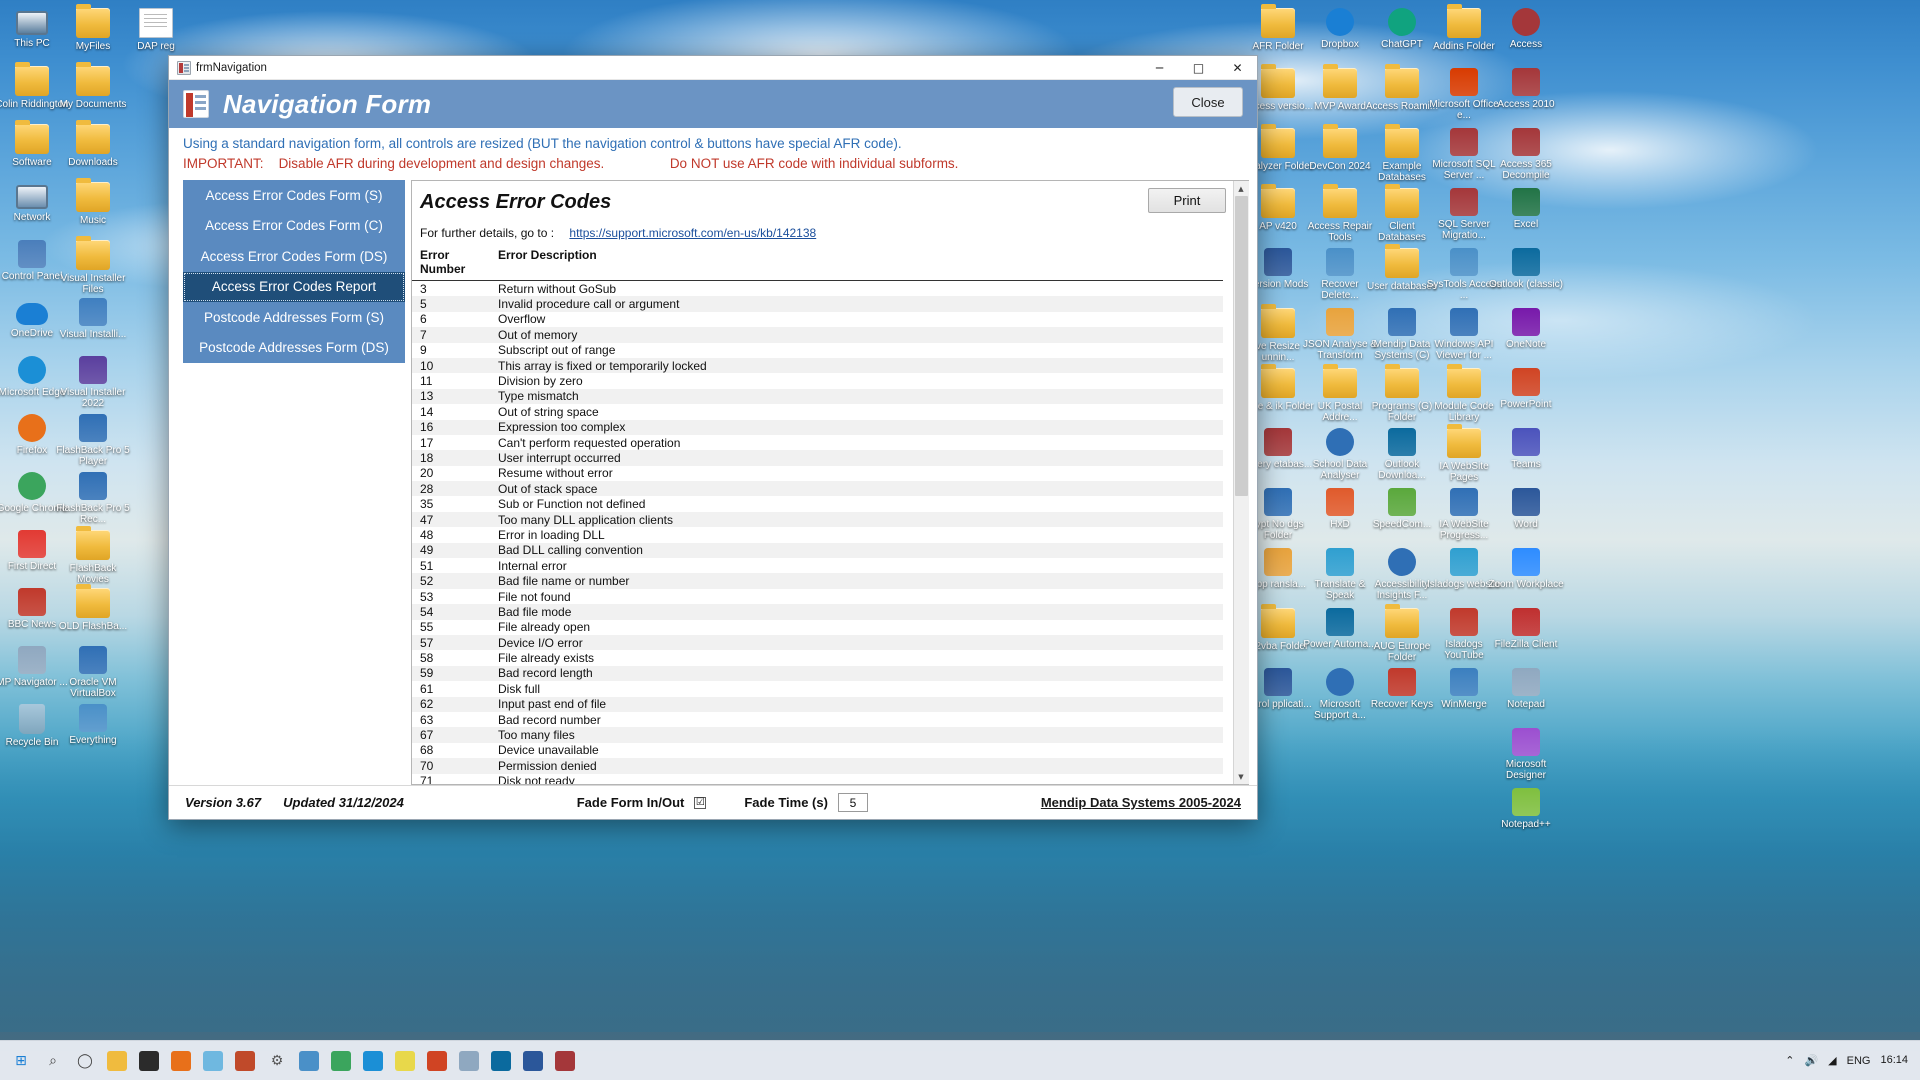 Image resolution: width=1920 pixels, height=1080 pixels. I want to click on desktop-icon-r5-11: Notepad, so click(1526, 689).